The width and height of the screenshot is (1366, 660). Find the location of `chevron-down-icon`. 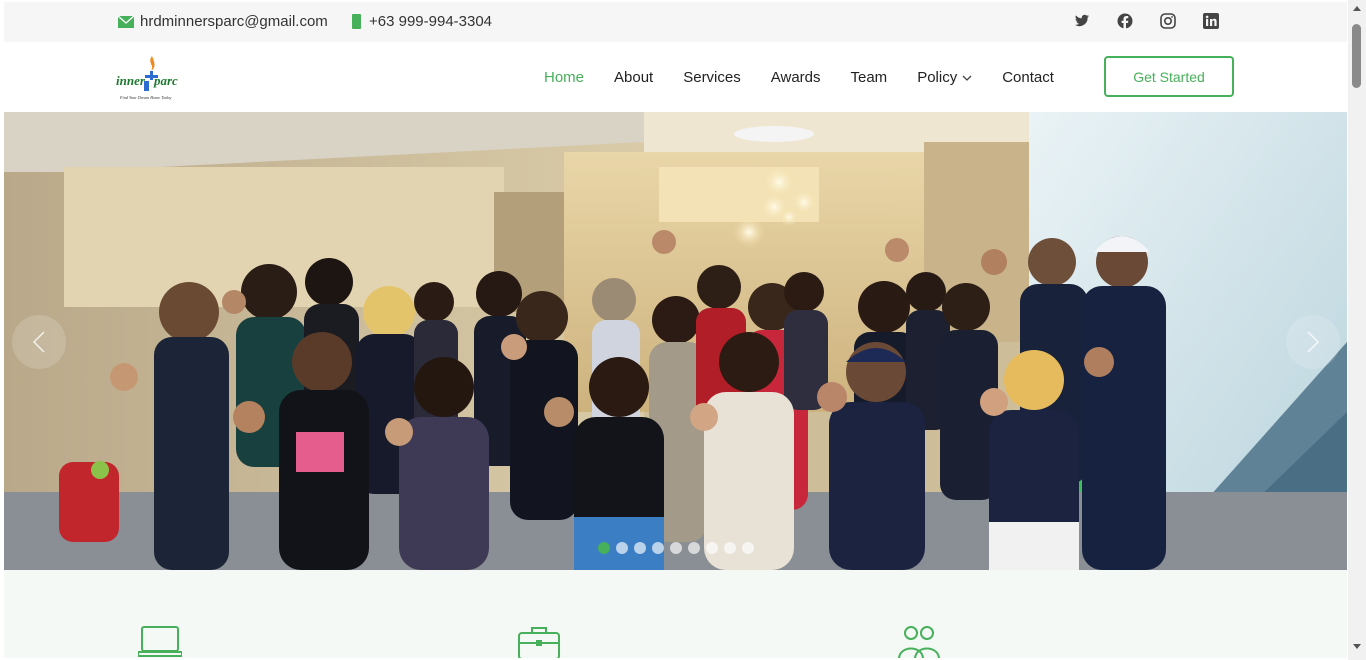

chevron-down-icon is located at coordinates (967, 78).